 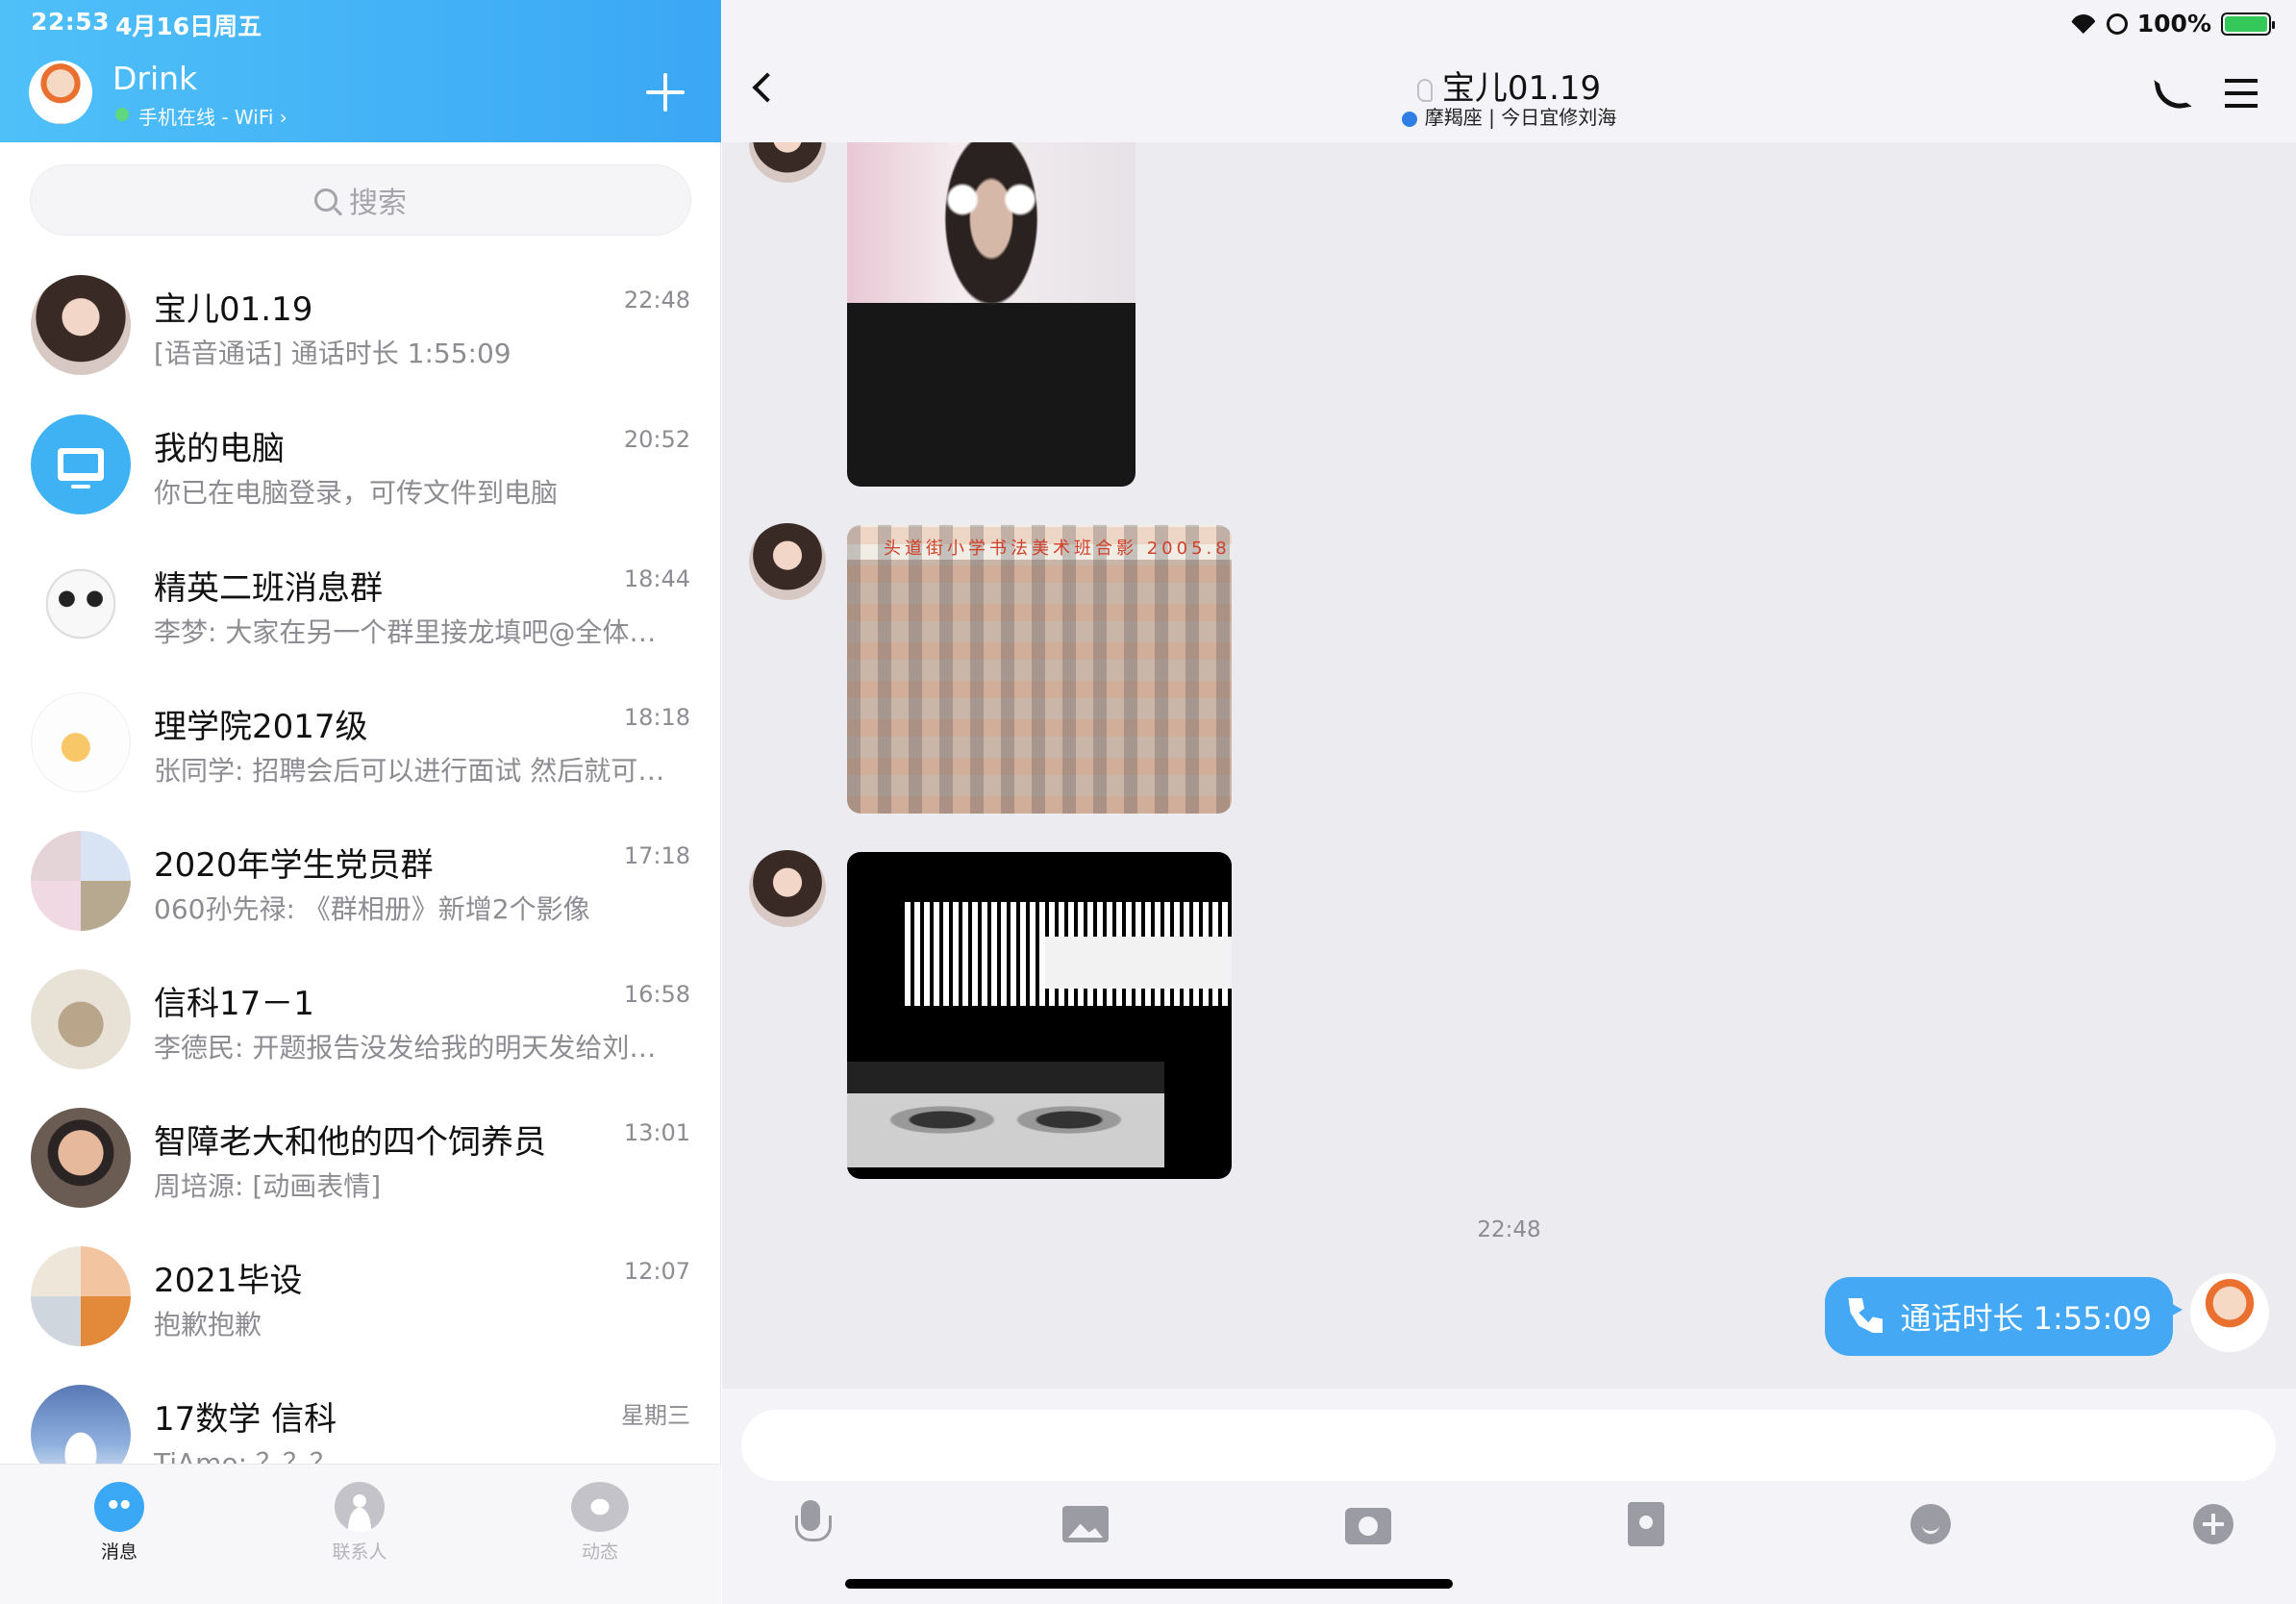 I want to click on home-indicator, so click(x=1149, y=1584).